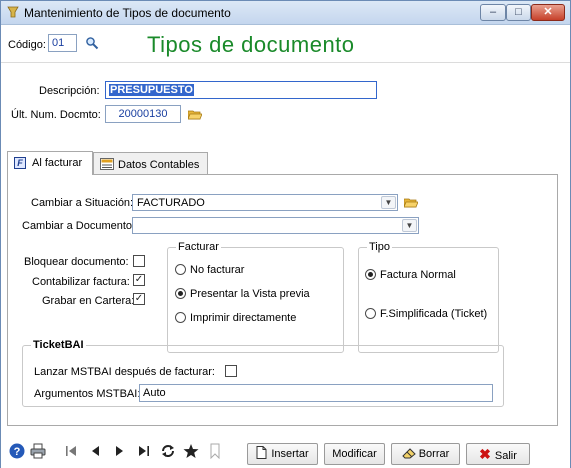  I want to click on tab-datos-contables: Datos Contables, so click(150, 163).